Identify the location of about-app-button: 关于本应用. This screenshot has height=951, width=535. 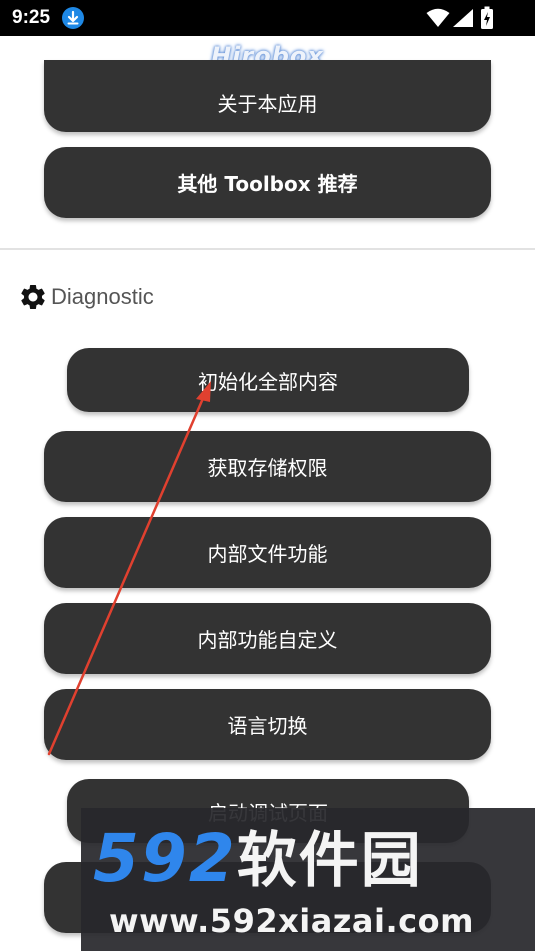
(267, 96).